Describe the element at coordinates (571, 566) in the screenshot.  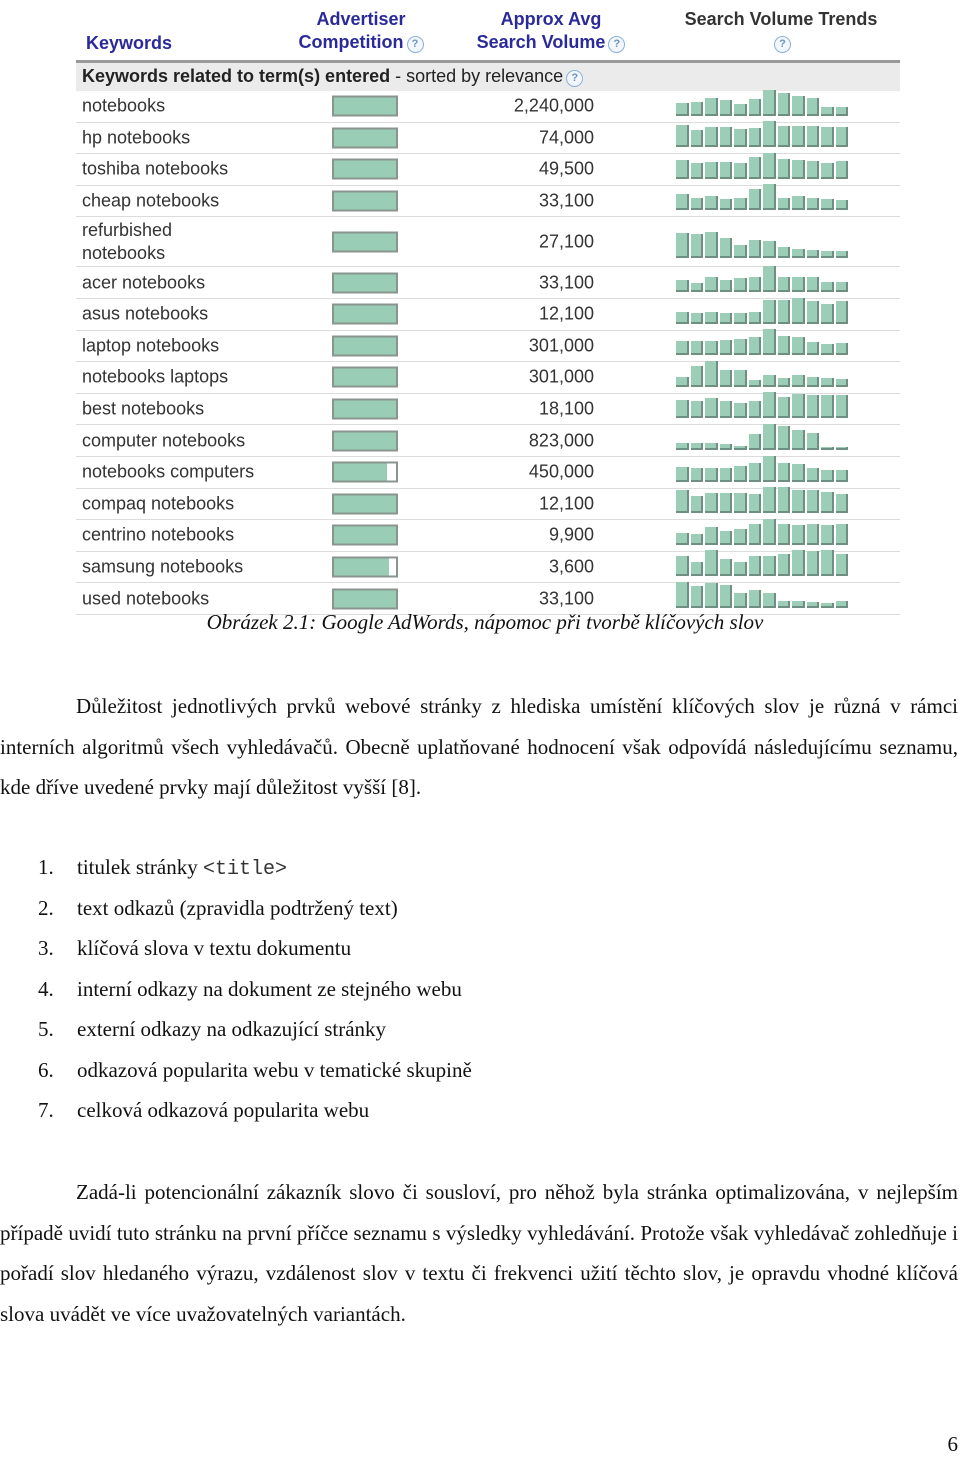
I see `search-volume-cell: 3,600` at that location.